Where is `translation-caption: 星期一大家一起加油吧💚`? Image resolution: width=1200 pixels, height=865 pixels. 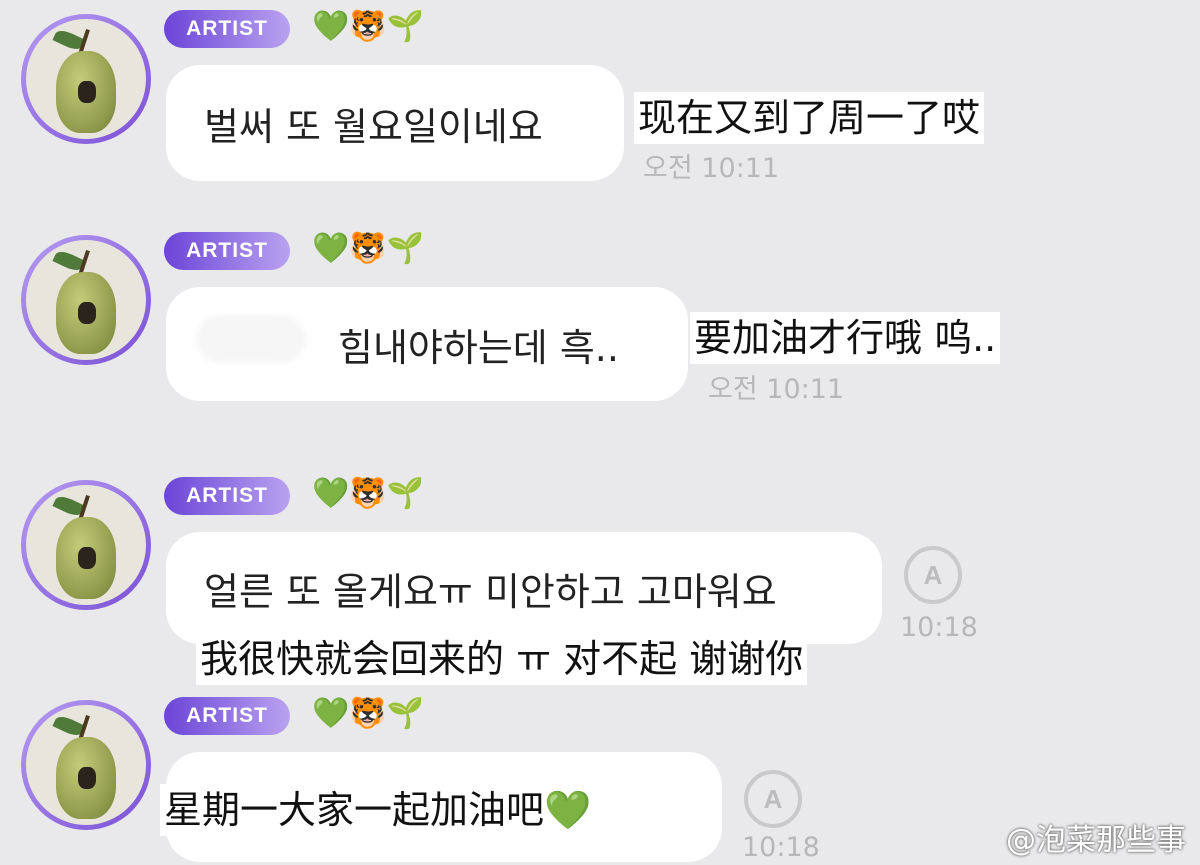
translation-caption: 星期一大家一起加油吧💚 is located at coordinates (378, 810).